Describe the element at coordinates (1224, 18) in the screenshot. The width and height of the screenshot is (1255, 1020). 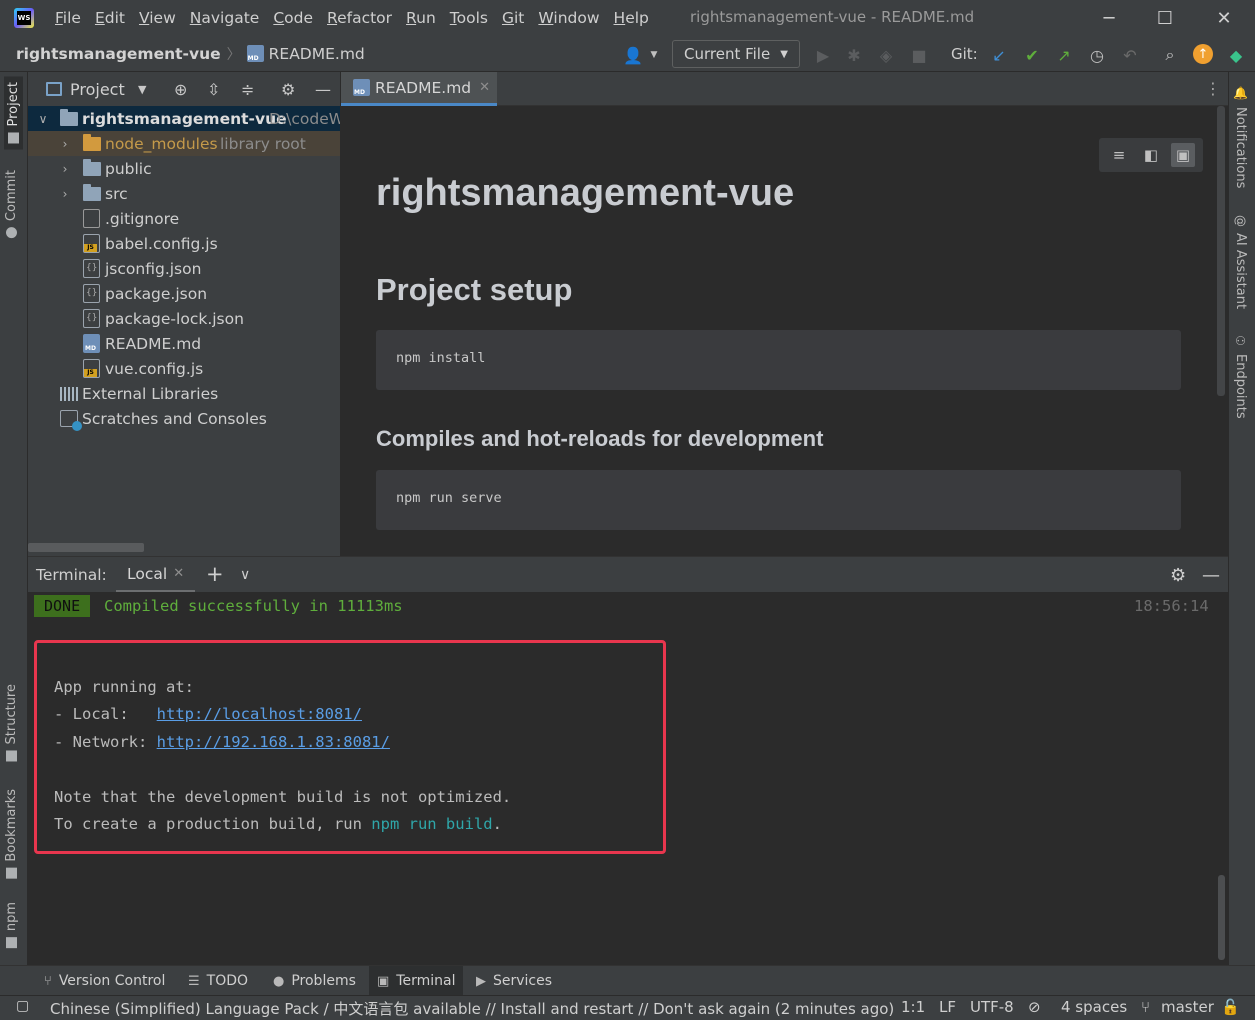
I see `close-window-icon: ✕` at that location.